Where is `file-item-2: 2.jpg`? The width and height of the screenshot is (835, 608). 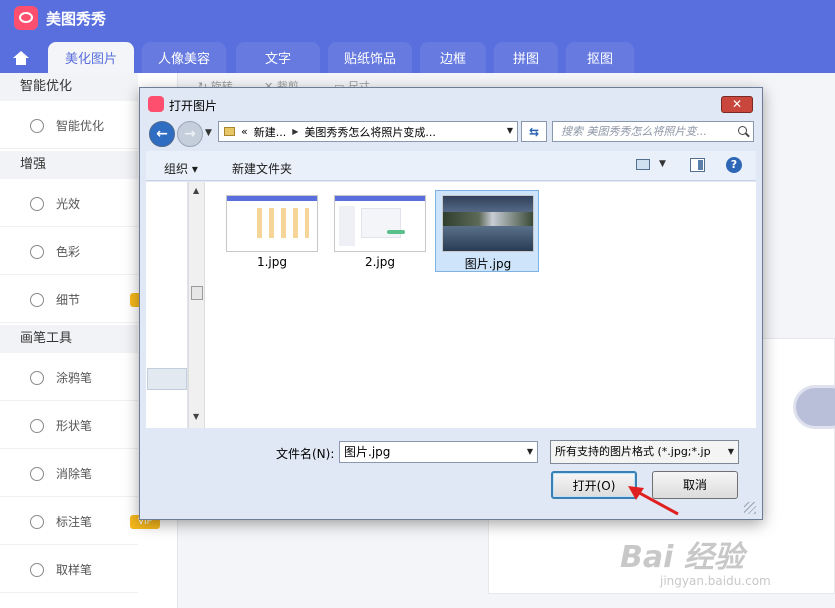 file-item-2: 2.jpg is located at coordinates (379, 231).